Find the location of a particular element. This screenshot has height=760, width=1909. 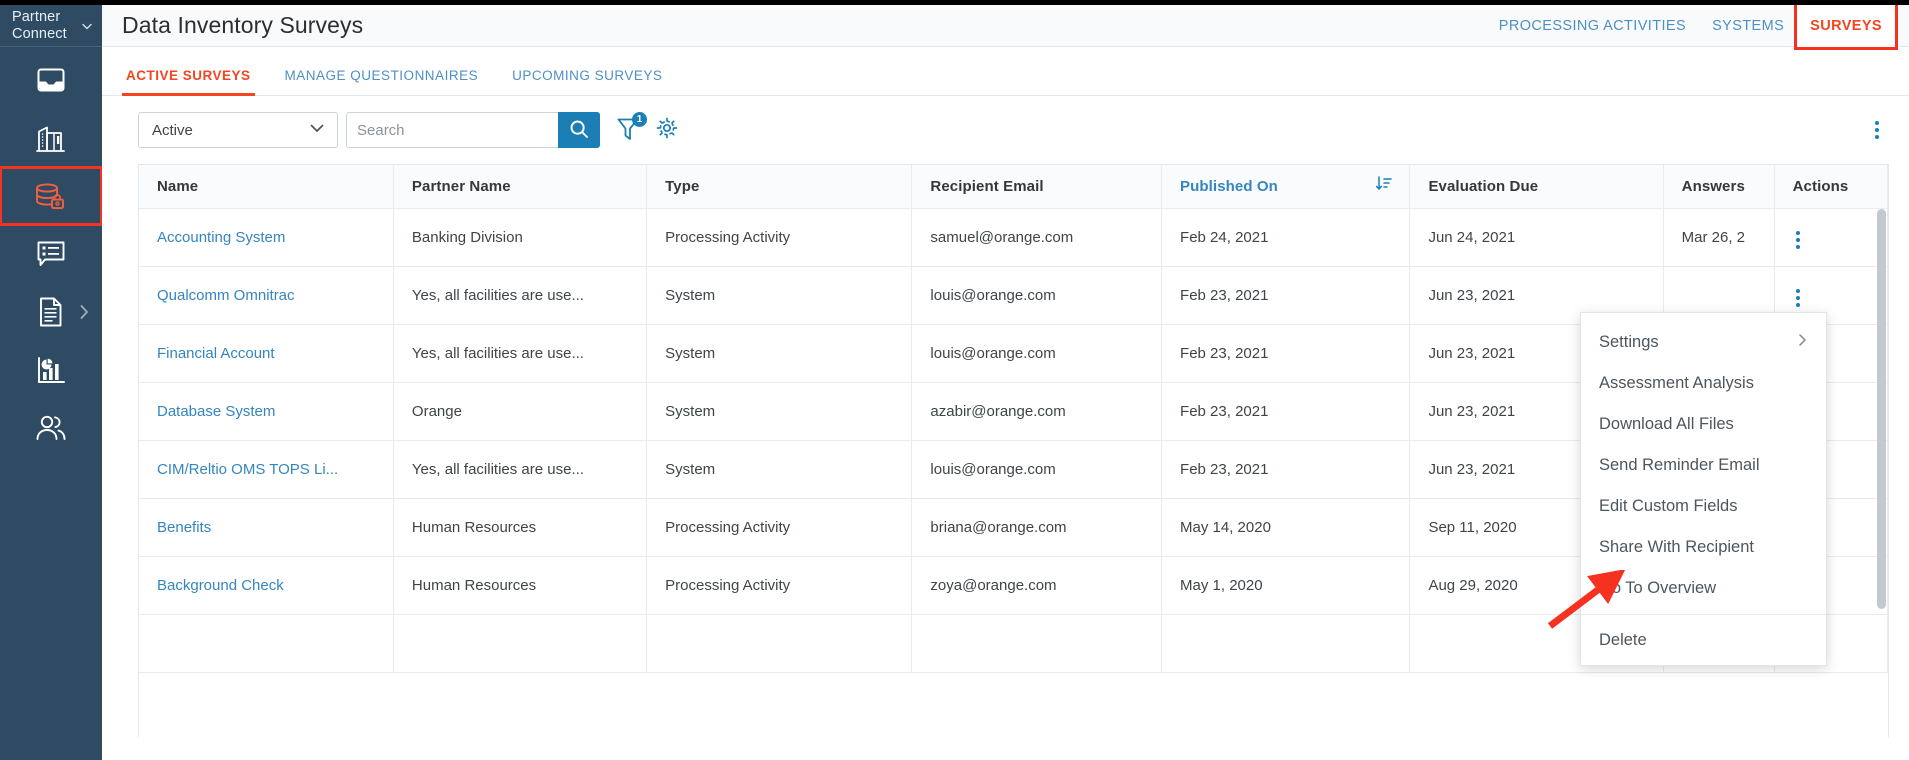

table-settings-button is located at coordinates (667, 130).